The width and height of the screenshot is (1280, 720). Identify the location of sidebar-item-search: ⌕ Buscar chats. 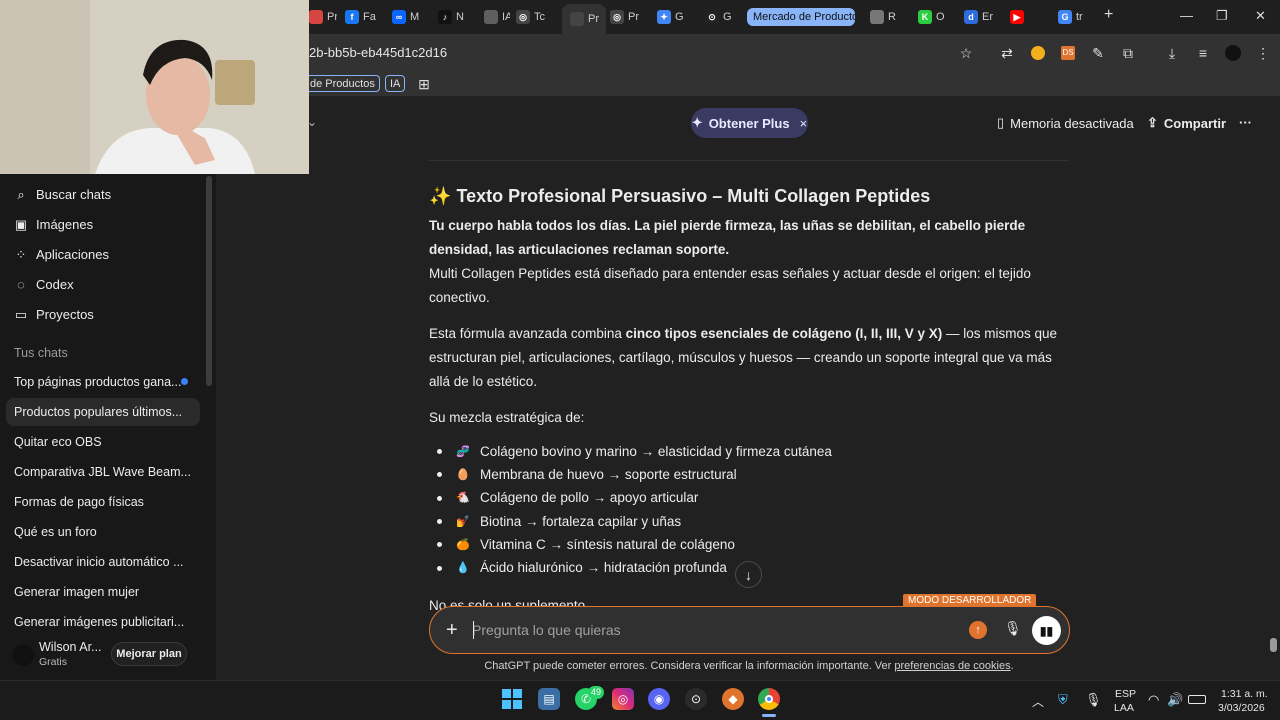
(63, 195).